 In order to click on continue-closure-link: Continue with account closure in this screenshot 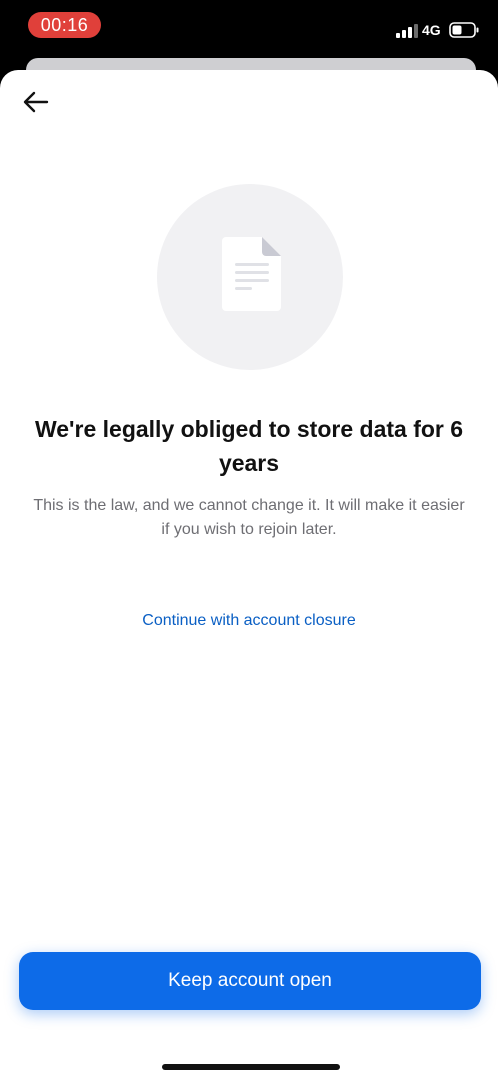, I will do `click(249, 621)`.